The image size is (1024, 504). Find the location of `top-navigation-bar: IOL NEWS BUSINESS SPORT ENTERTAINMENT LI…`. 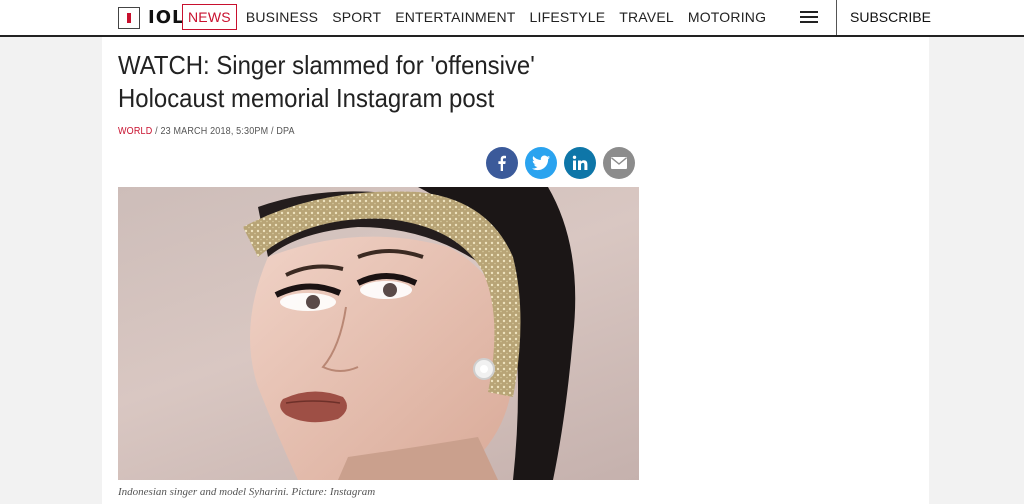

top-navigation-bar: IOL NEWS BUSINESS SPORT ENTERTAINMENT LI… is located at coordinates (512, 18).